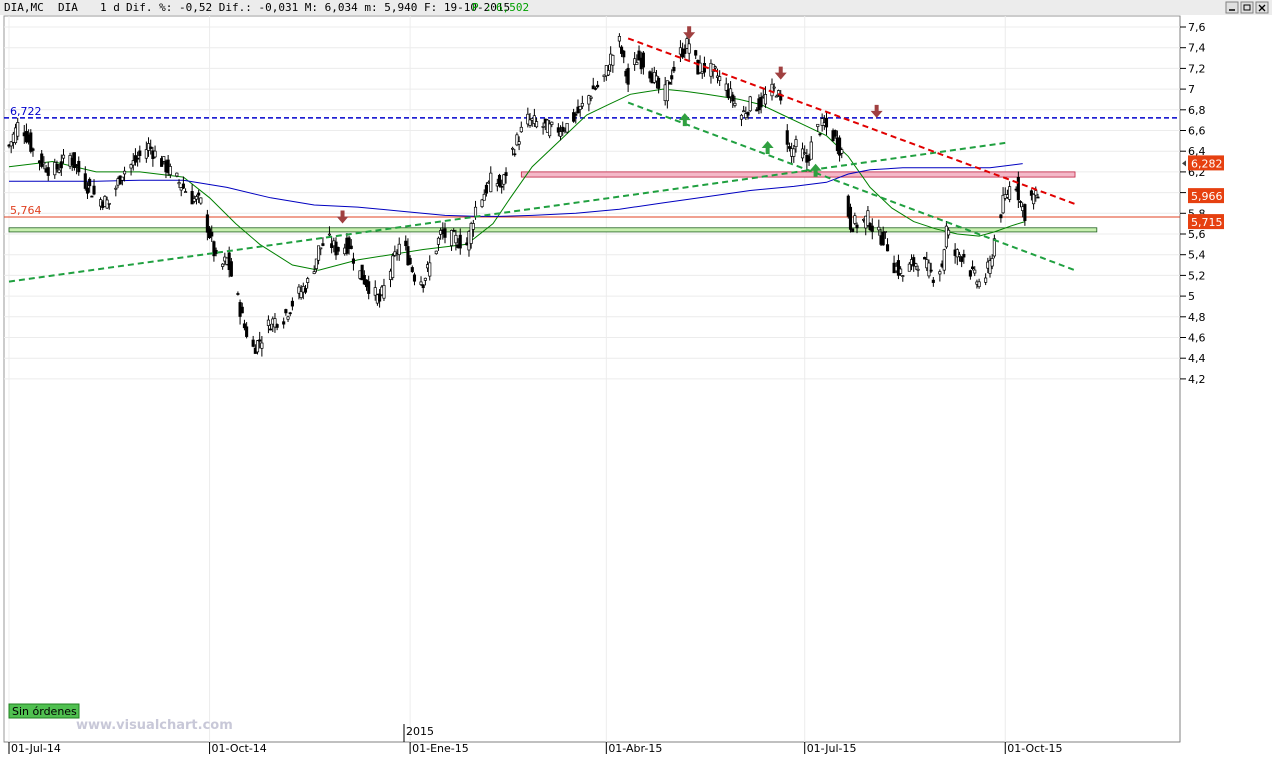  I want to click on price-badge-label: 5,966, so click(1207, 196).